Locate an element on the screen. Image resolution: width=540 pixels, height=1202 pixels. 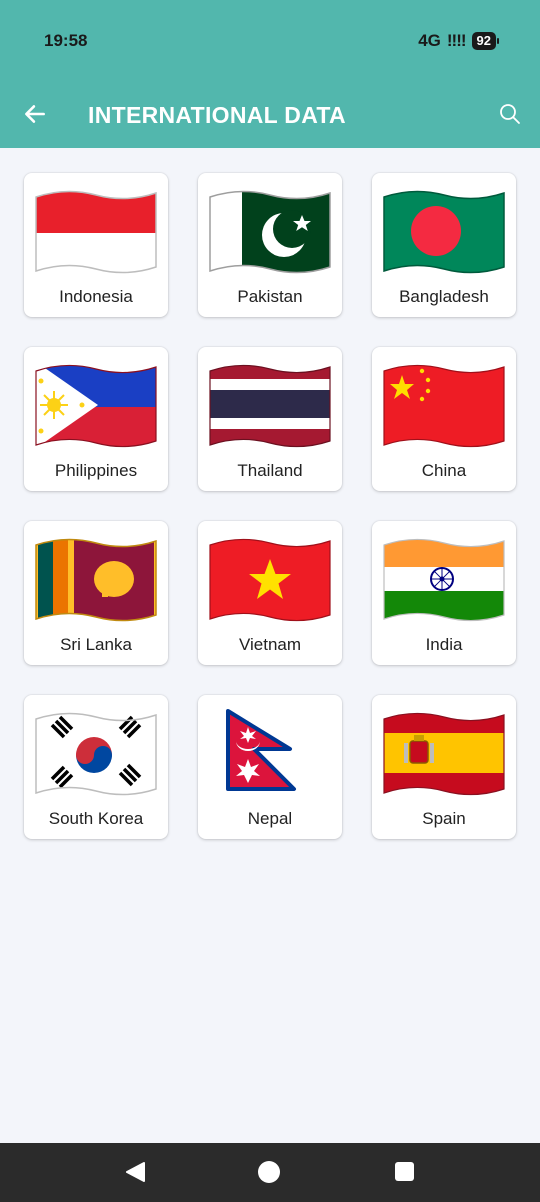
country-card-thailand: Thailand is located at coordinates (270, 419).